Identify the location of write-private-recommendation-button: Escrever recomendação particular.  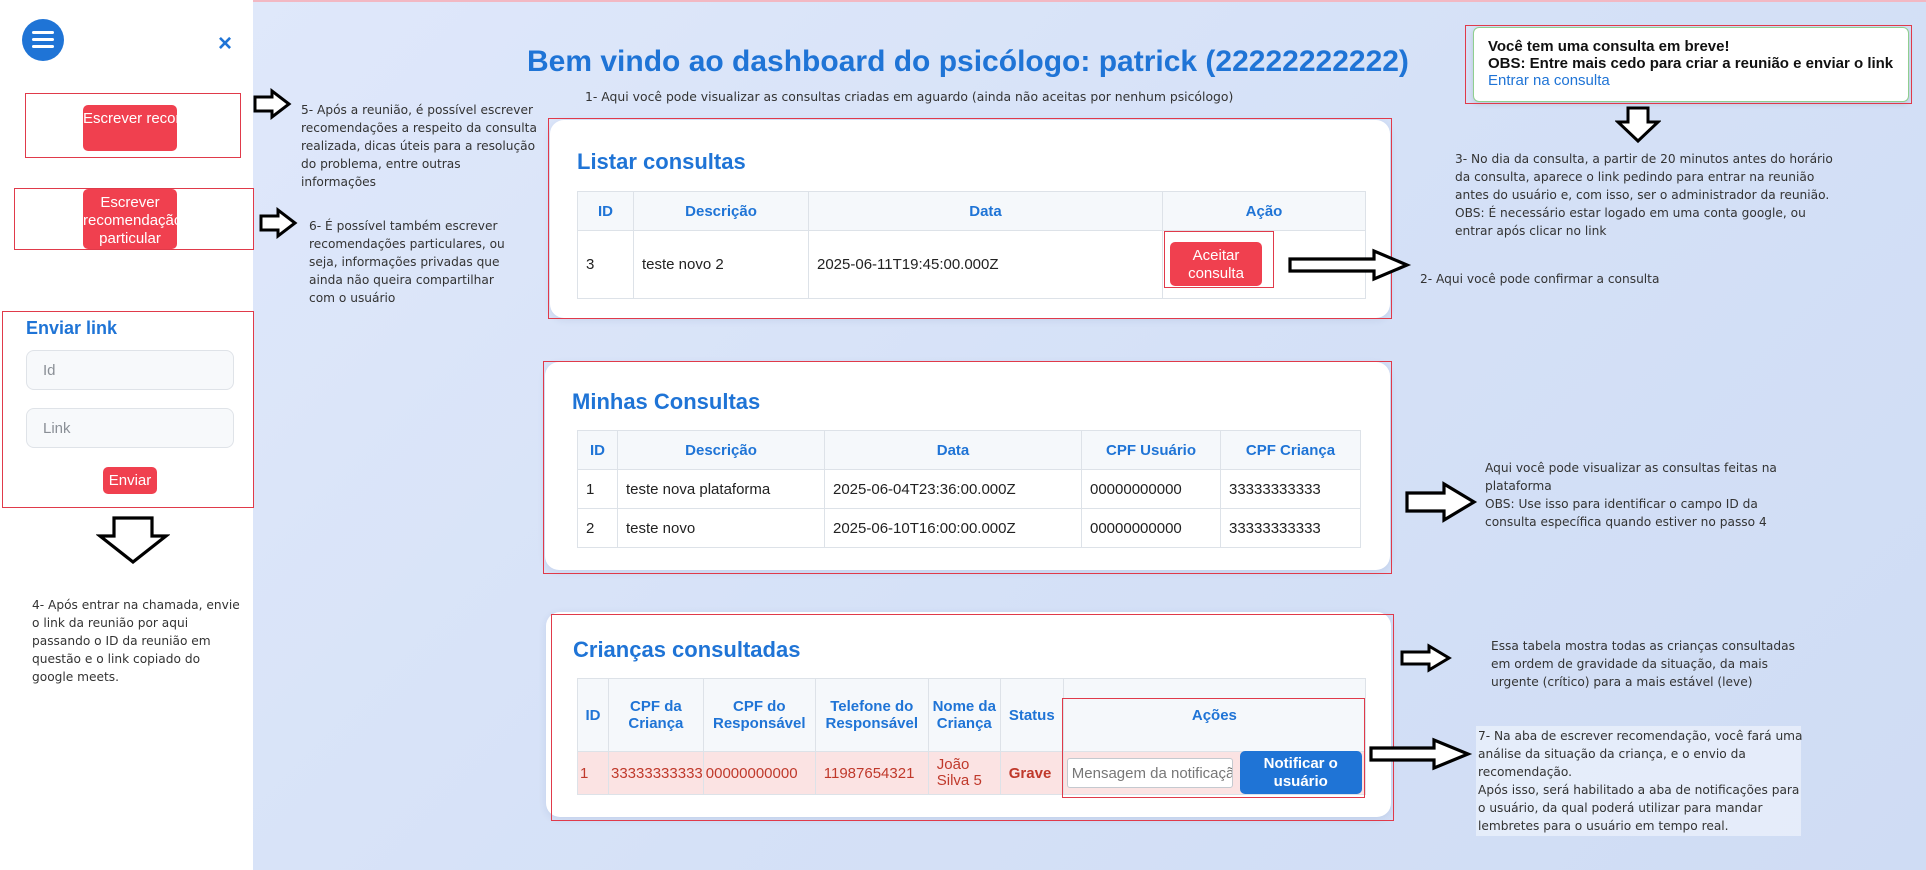
(130, 219).